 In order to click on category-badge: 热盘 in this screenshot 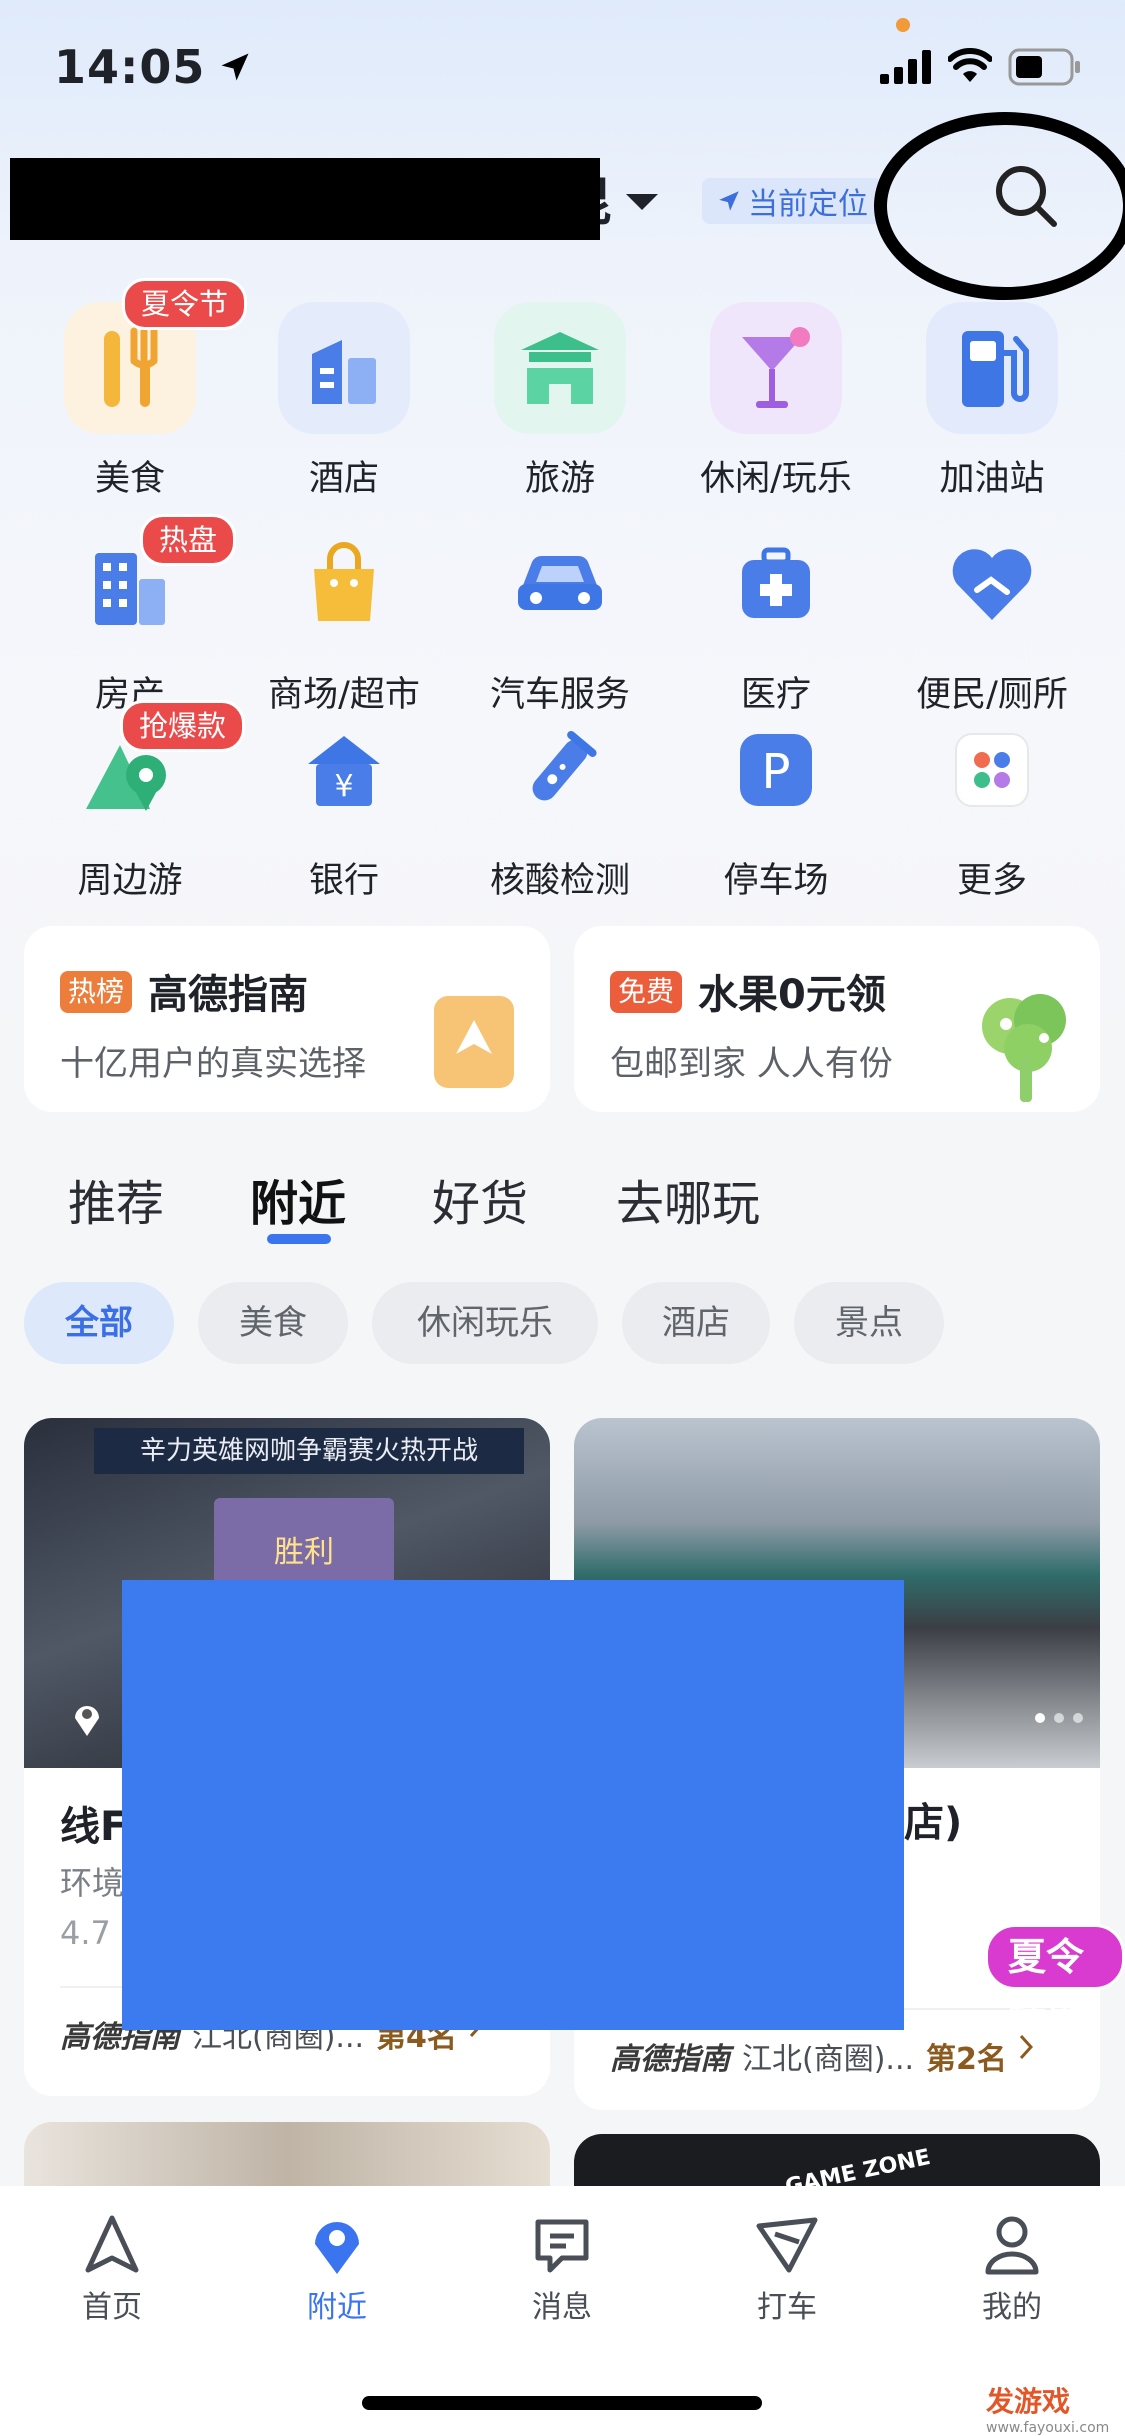, I will do `click(188, 540)`.